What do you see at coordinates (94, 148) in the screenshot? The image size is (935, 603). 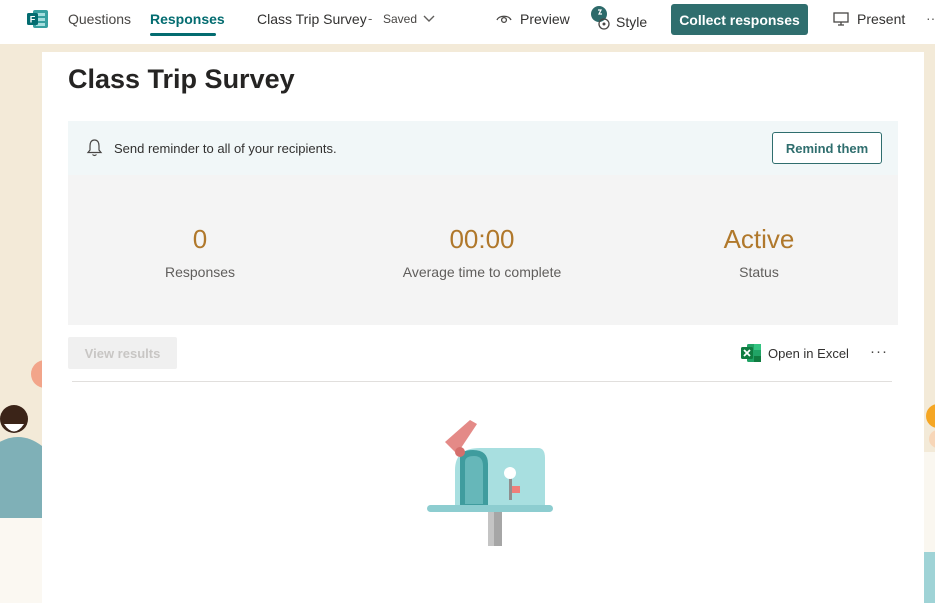 I see `bell-icon` at bounding box center [94, 148].